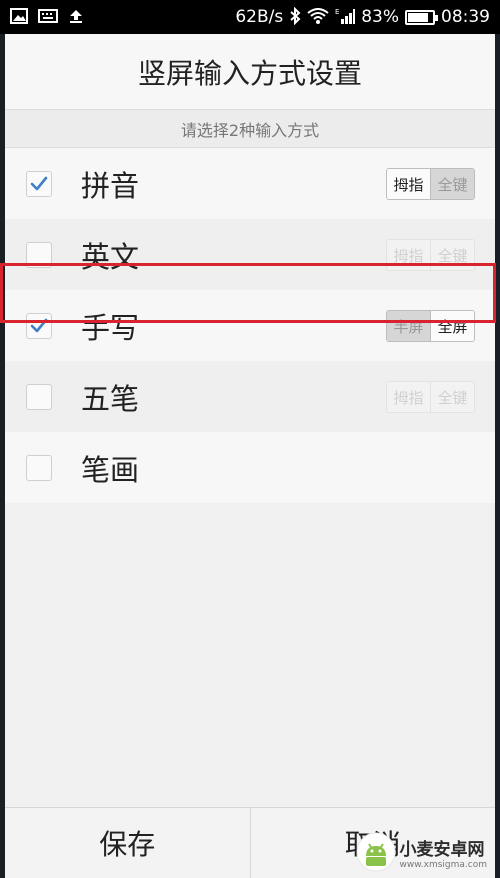 This screenshot has width=500, height=878. What do you see at coordinates (421, 17) in the screenshot?
I see `battery-icon` at bounding box center [421, 17].